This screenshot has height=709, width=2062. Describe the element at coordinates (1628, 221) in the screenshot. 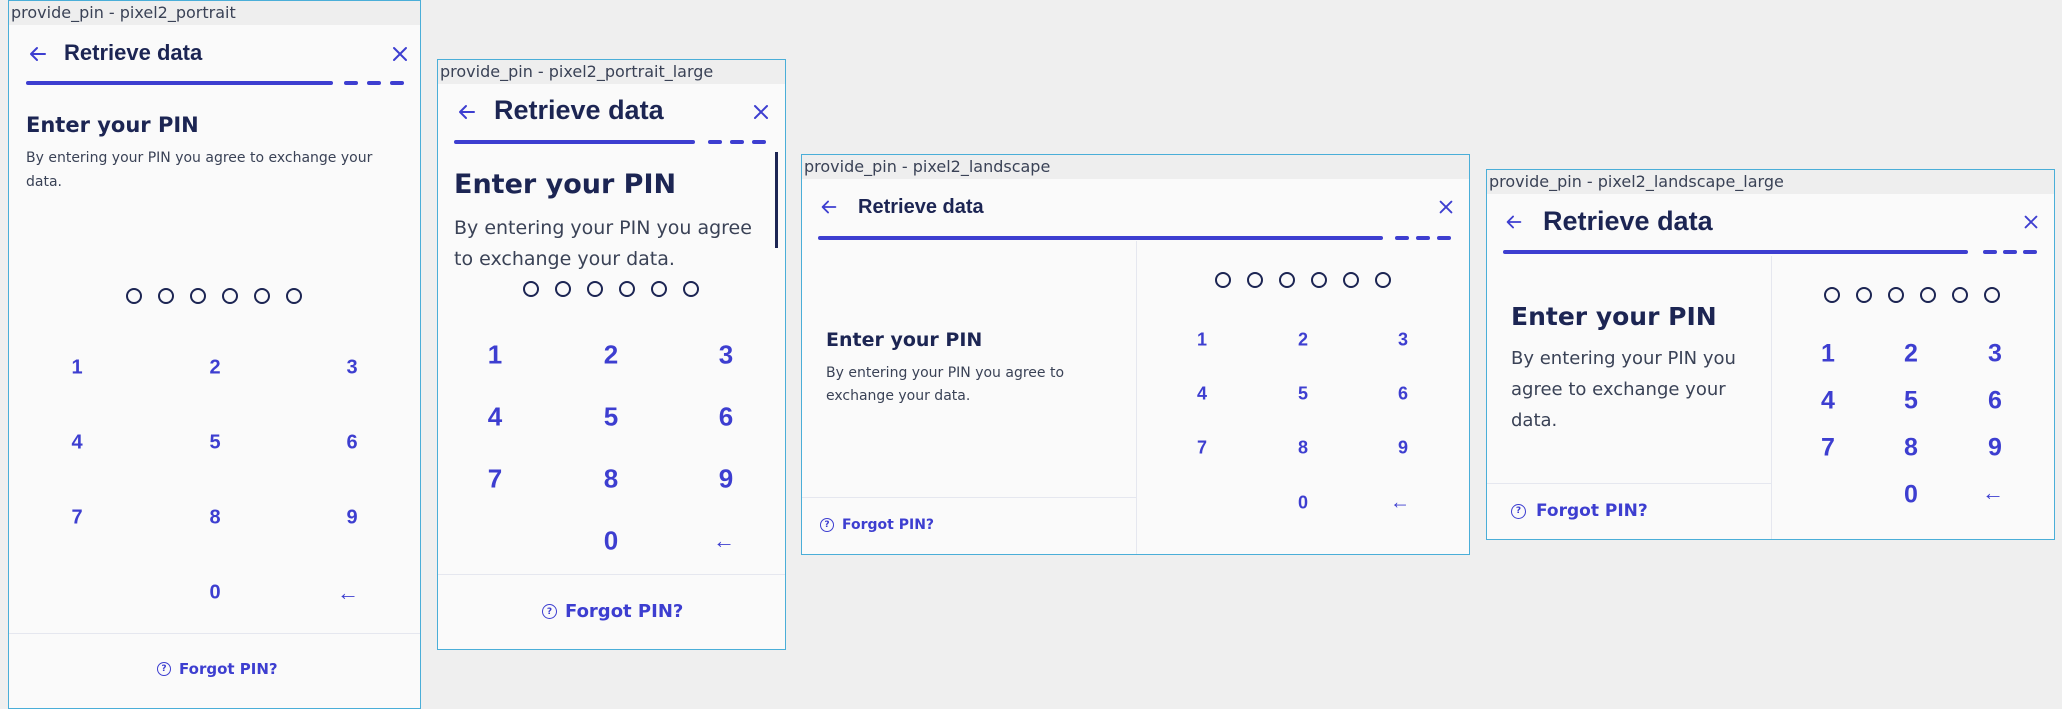

I see `header-title: Retrieve data` at that location.